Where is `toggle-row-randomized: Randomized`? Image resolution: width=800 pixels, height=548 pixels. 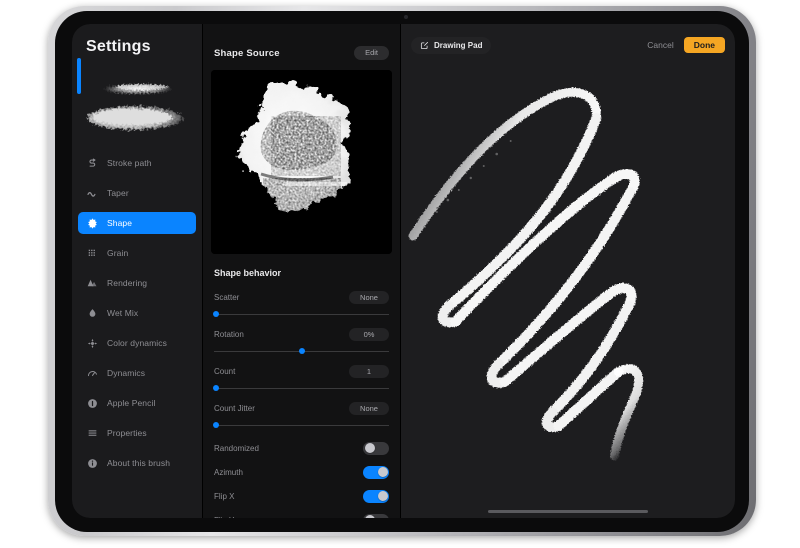
toggle-row-randomized: Randomized is located at coordinates (301, 448).